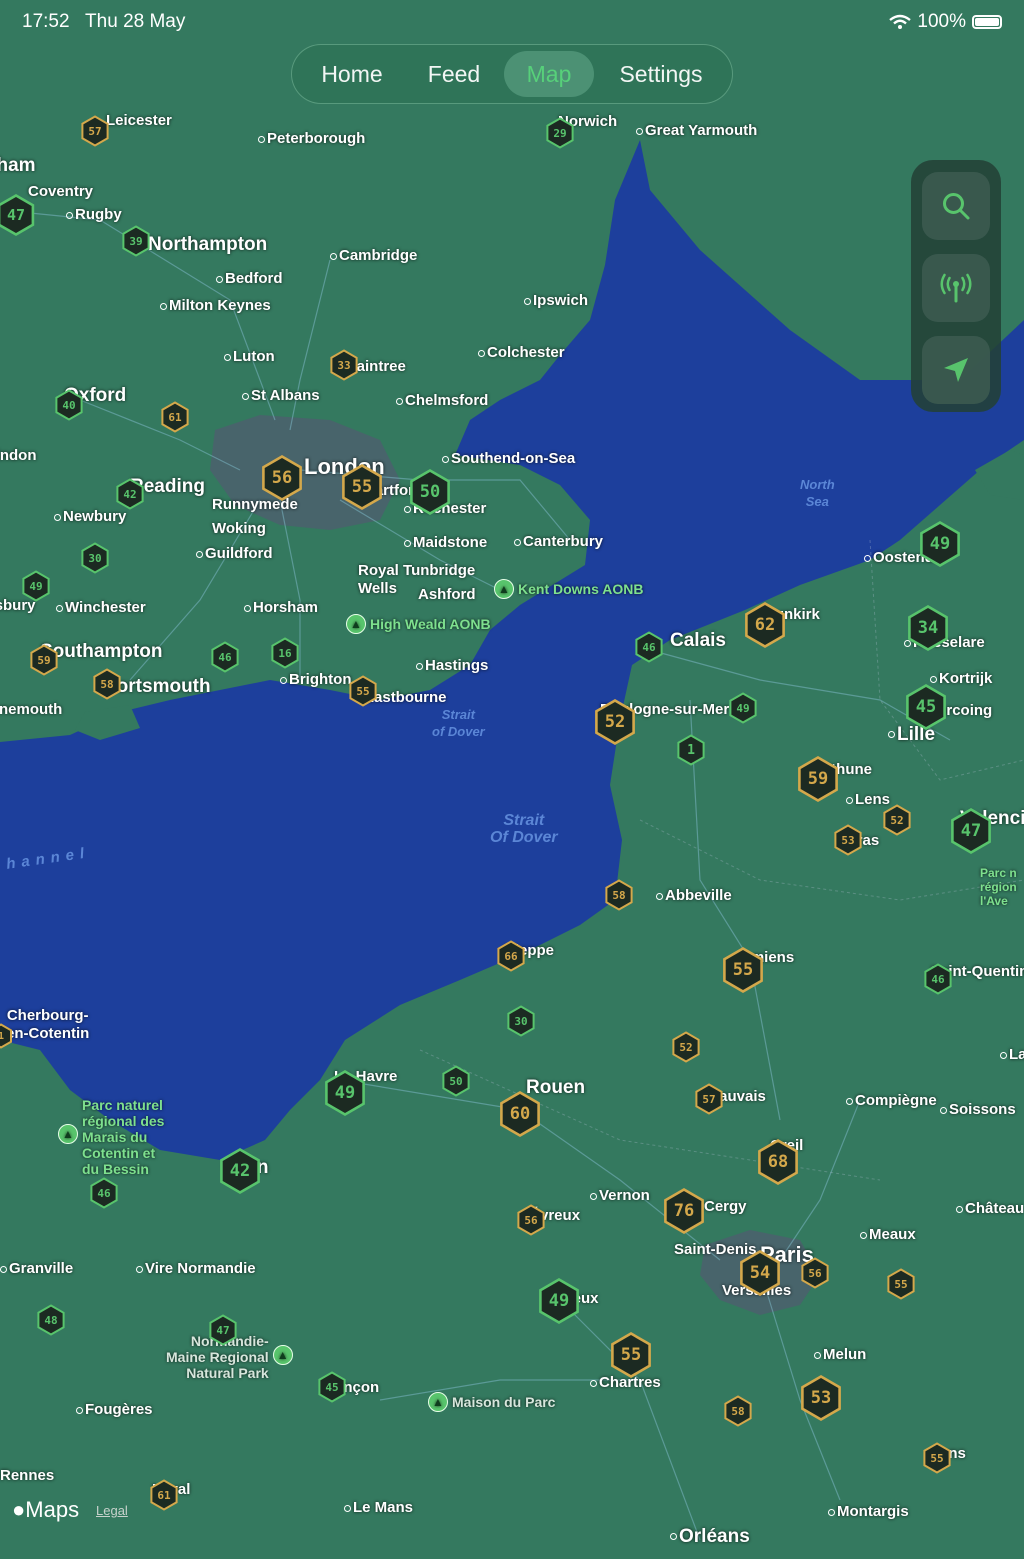  I want to click on cluster-count: 40, so click(69, 405).